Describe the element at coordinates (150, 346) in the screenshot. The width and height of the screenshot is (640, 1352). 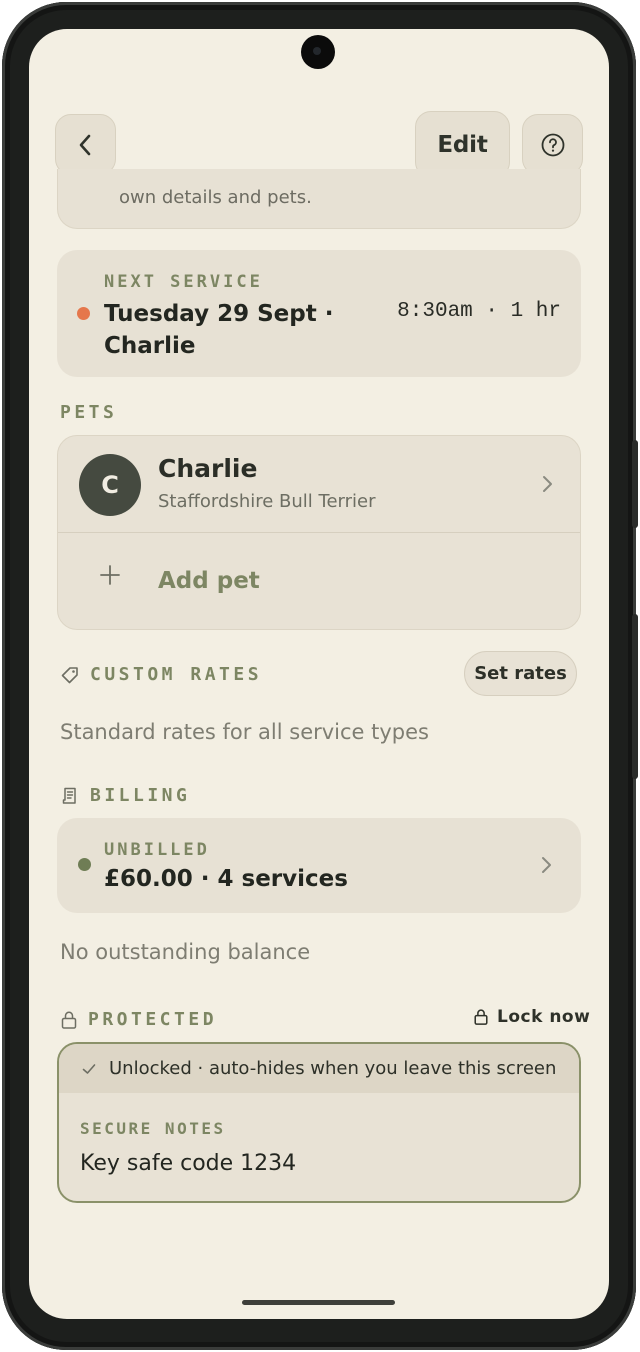
I see `next-service-pet: Charlie` at that location.